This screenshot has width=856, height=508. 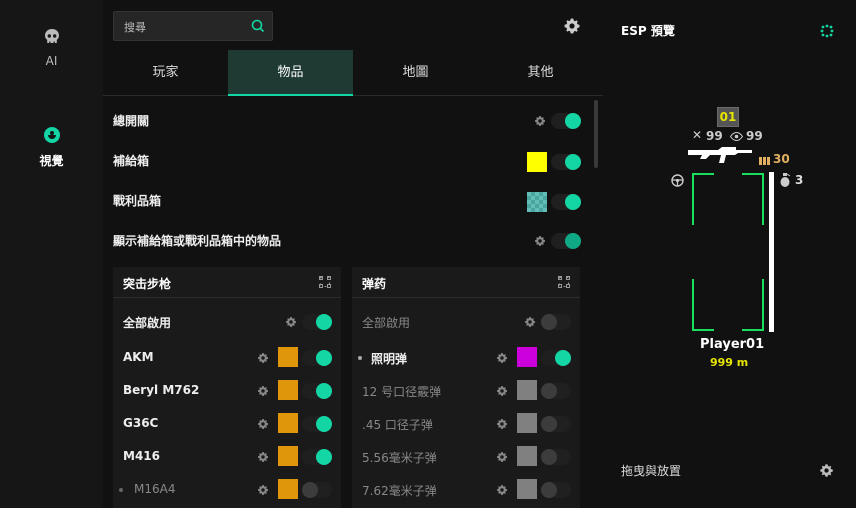 What do you see at coordinates (155, 489) in the screenshot?
I see `item-name: M16A4` at bounding box center [155, 489].